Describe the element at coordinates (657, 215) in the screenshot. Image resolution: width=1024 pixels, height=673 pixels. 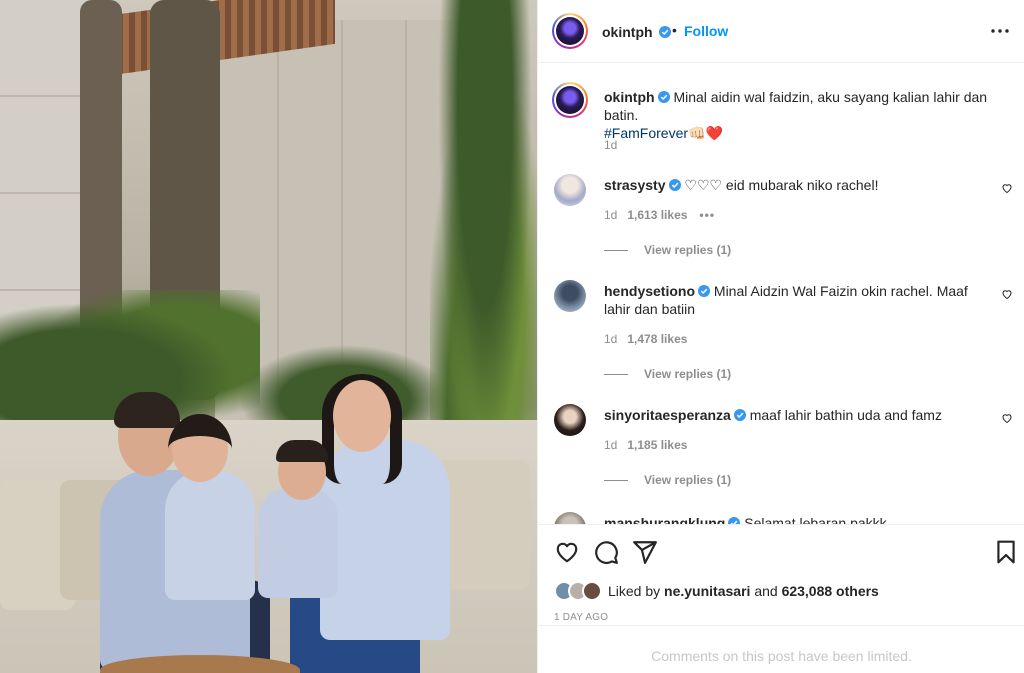
I see `comment-likes: 1,613 likes` at that location.